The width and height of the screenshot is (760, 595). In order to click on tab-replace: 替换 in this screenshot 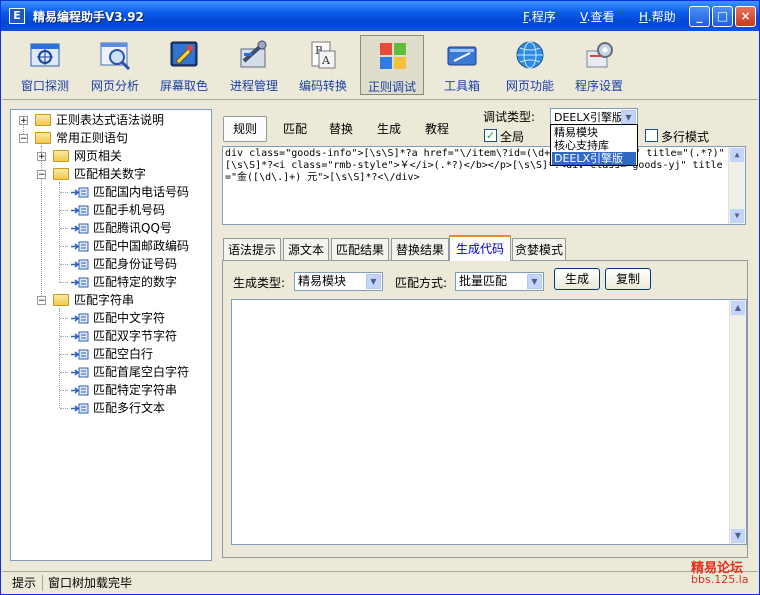, I will do `click(341, 129)`.